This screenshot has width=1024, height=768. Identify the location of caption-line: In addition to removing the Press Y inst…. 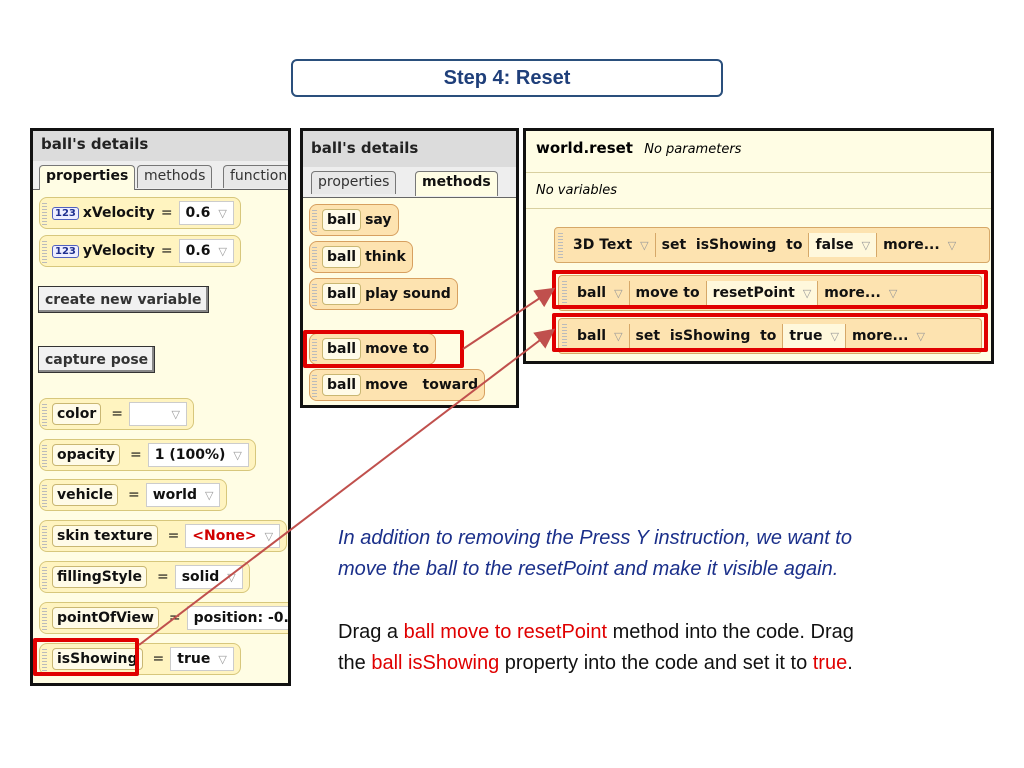
(595, 538).